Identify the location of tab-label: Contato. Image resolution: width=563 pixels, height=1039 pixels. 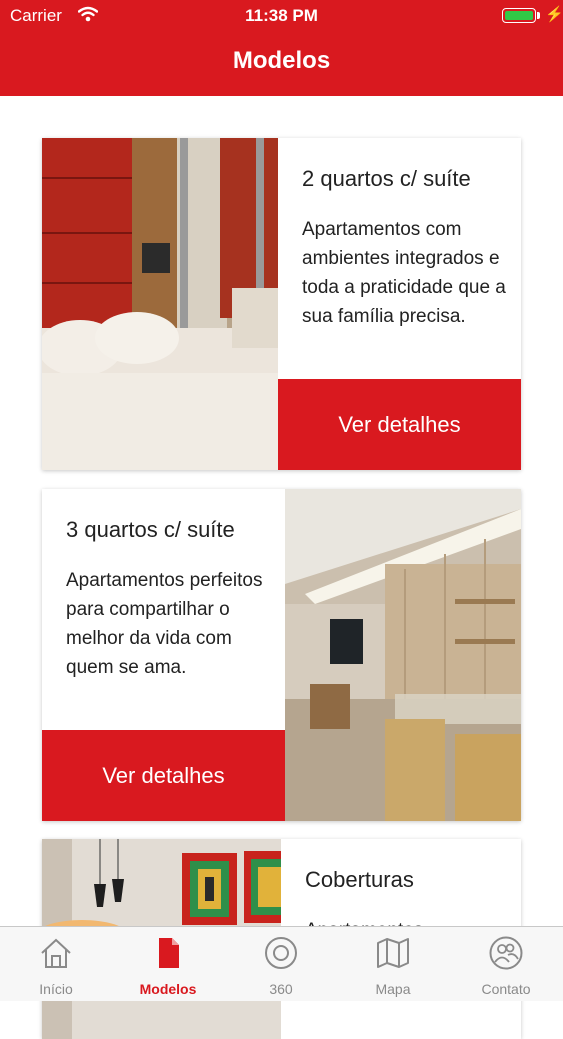
(506, 989).